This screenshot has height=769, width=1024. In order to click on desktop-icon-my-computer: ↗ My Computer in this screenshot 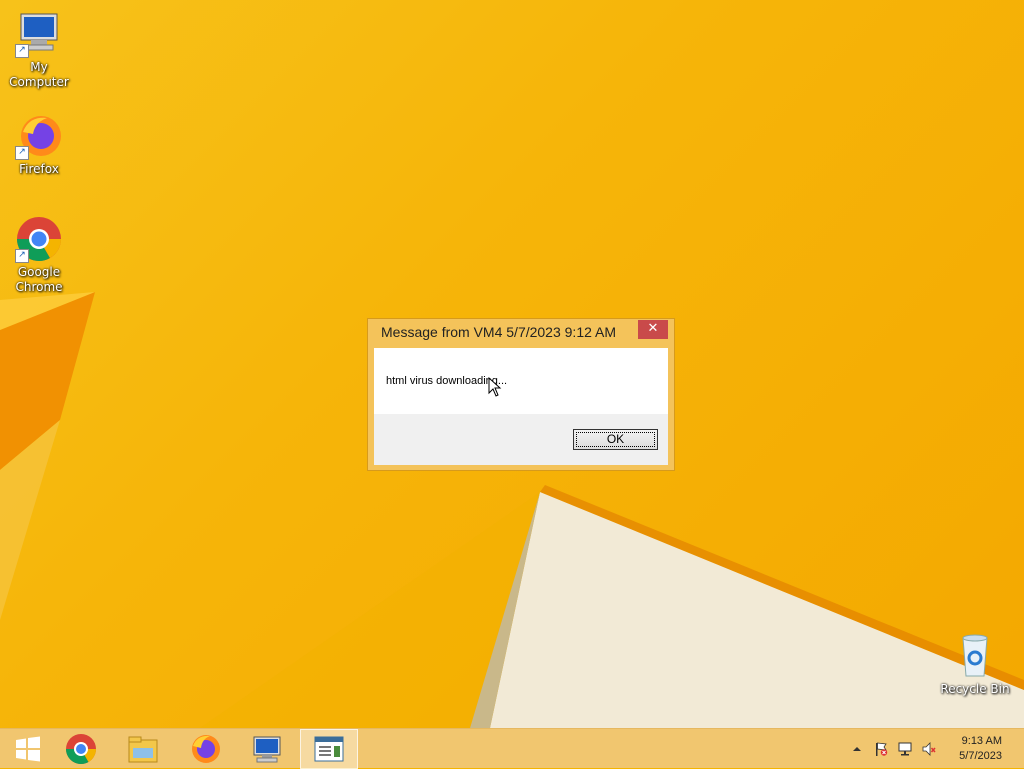, I will do `click(39, 50)`.